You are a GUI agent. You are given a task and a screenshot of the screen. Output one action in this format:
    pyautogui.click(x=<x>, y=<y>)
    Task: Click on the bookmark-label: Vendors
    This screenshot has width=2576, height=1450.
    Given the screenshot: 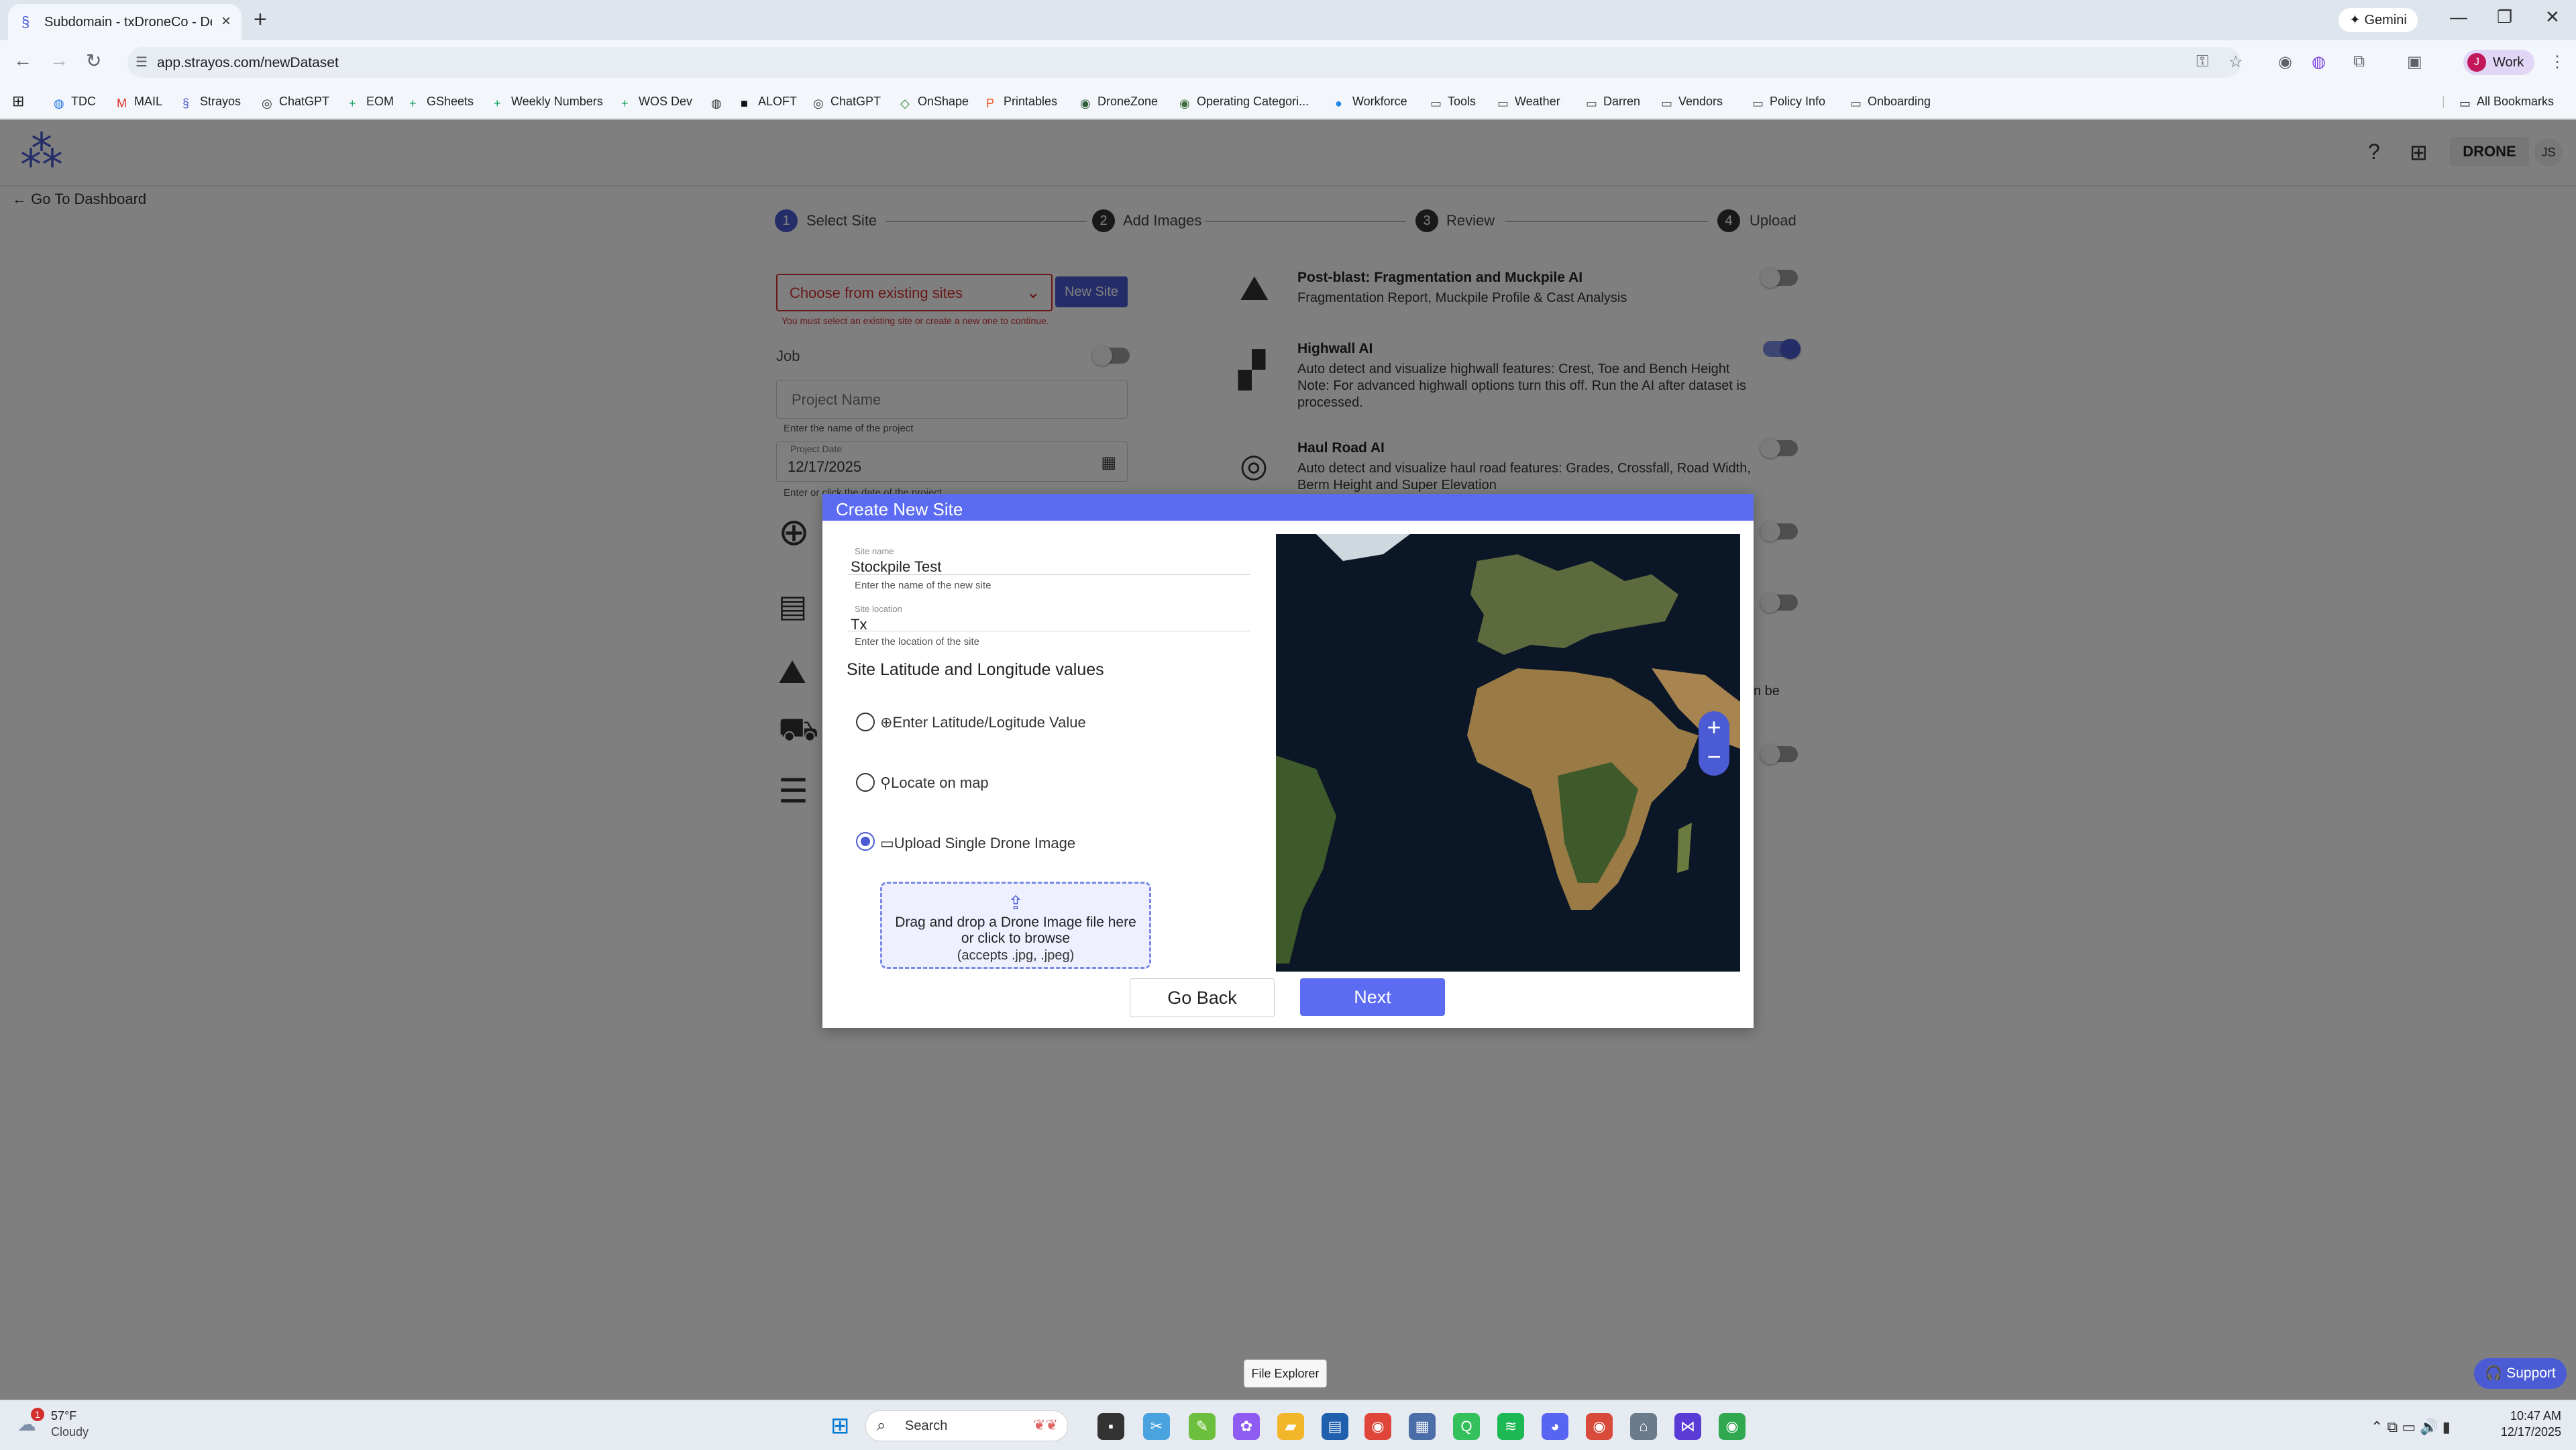 What is the action you would take?
    pyautogui.click(x=1700, y=101)
    